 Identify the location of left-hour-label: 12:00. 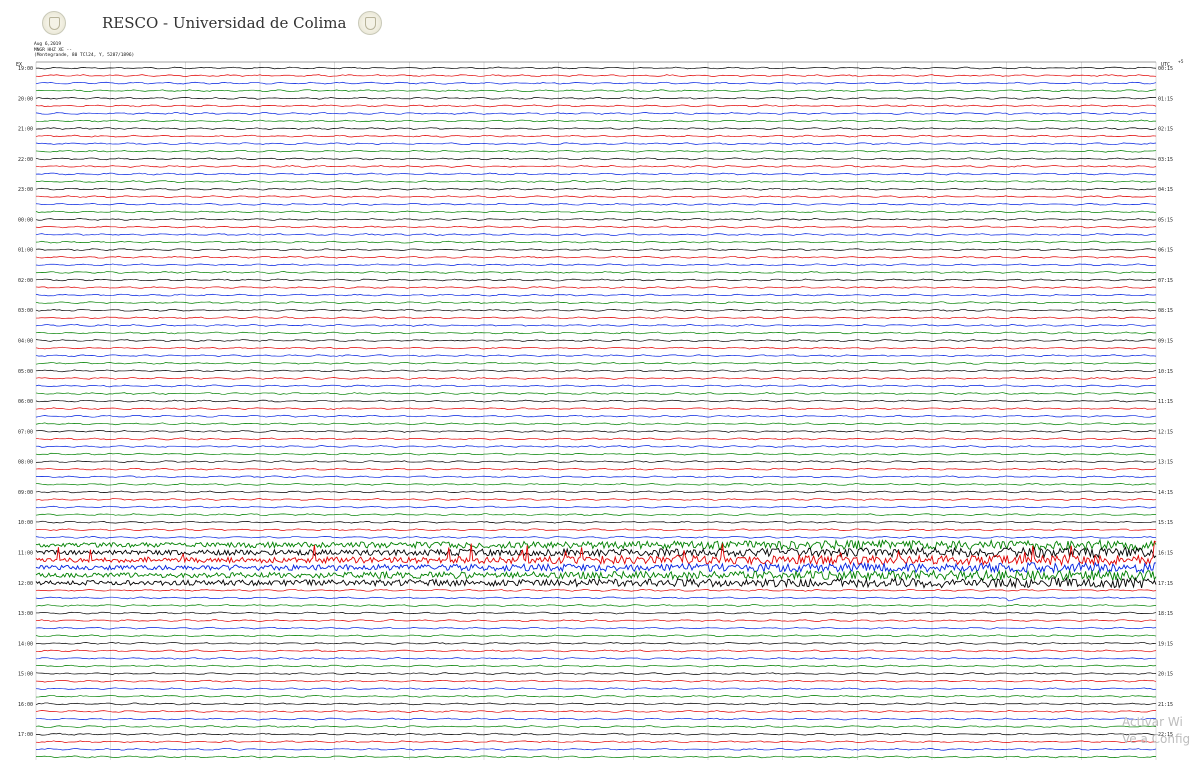
(25, 584).